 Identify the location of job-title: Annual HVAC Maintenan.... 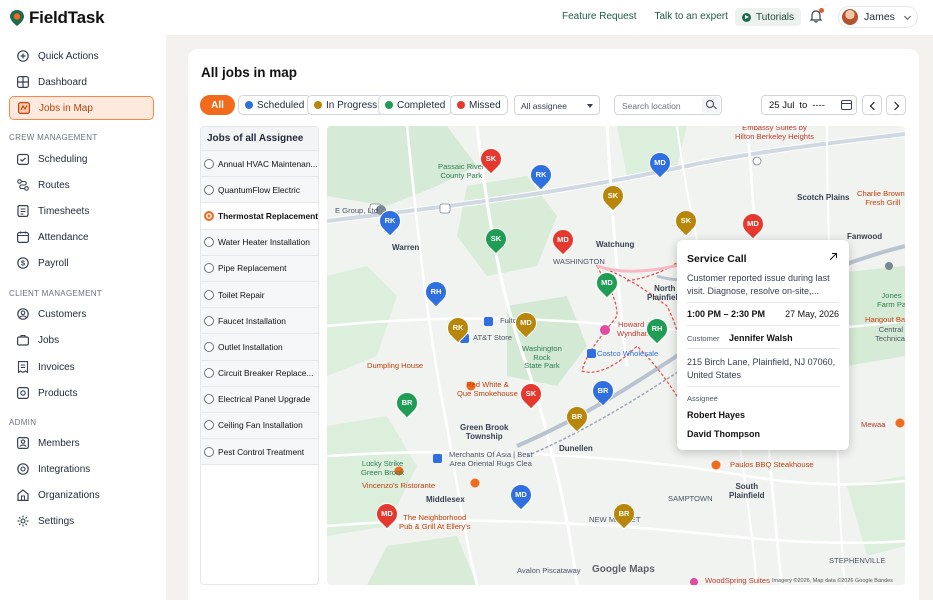
(268, 163).